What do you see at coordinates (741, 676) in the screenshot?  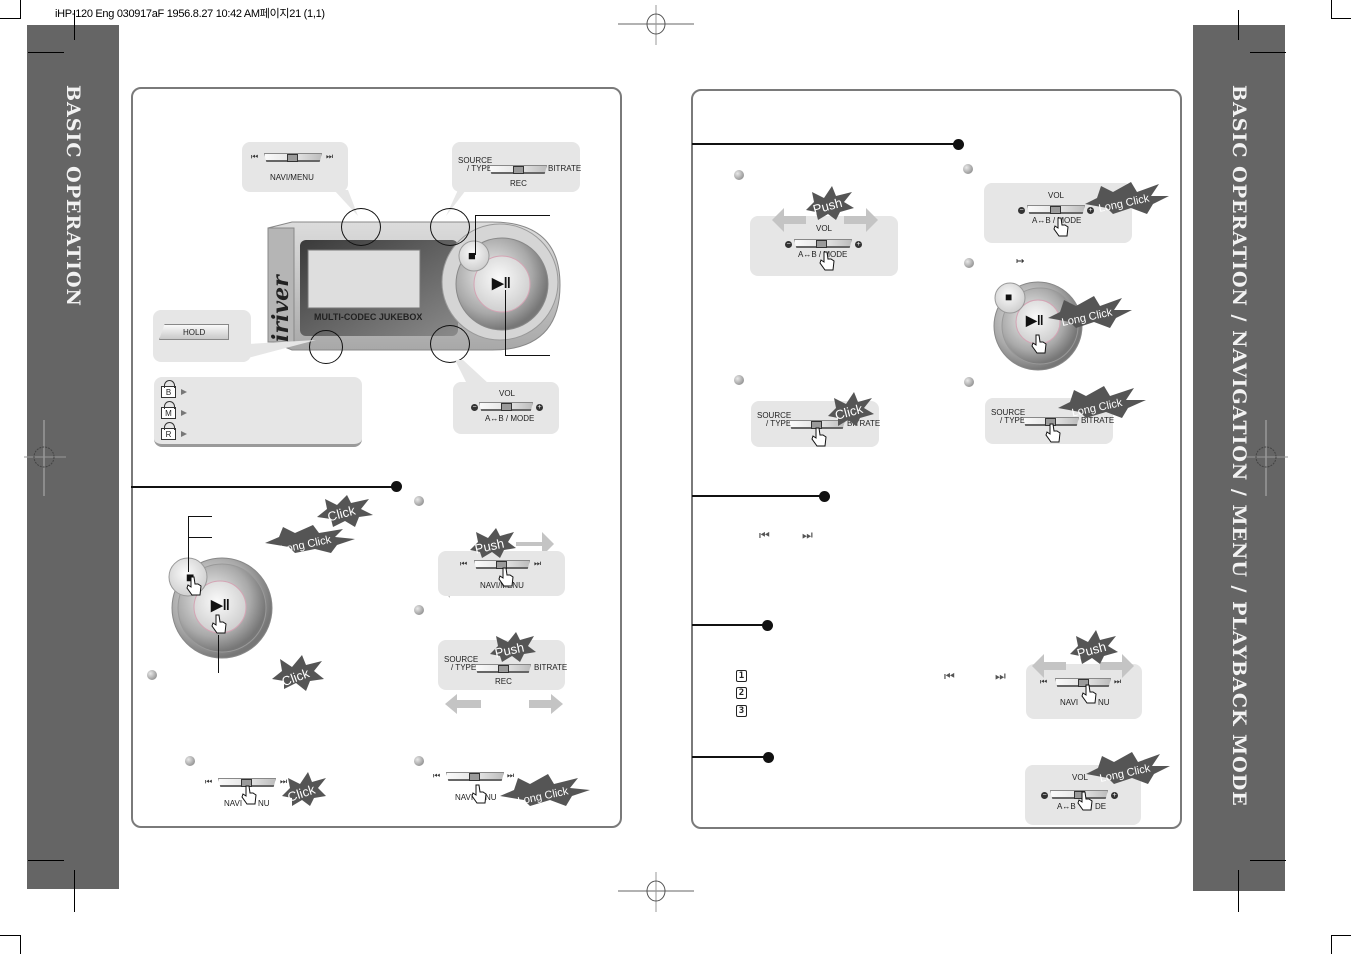 I see `step-number-1: 1` at bounding box center [741, 676].